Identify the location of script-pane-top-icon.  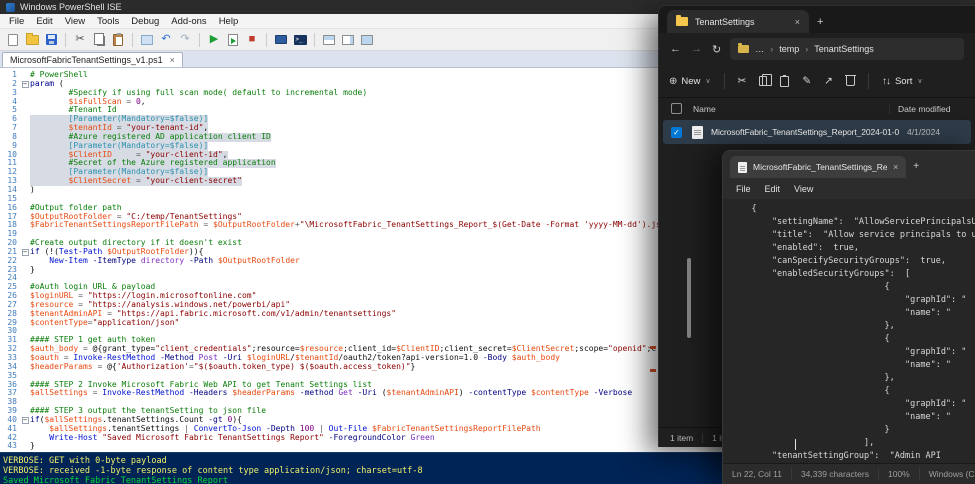
(329, 40).